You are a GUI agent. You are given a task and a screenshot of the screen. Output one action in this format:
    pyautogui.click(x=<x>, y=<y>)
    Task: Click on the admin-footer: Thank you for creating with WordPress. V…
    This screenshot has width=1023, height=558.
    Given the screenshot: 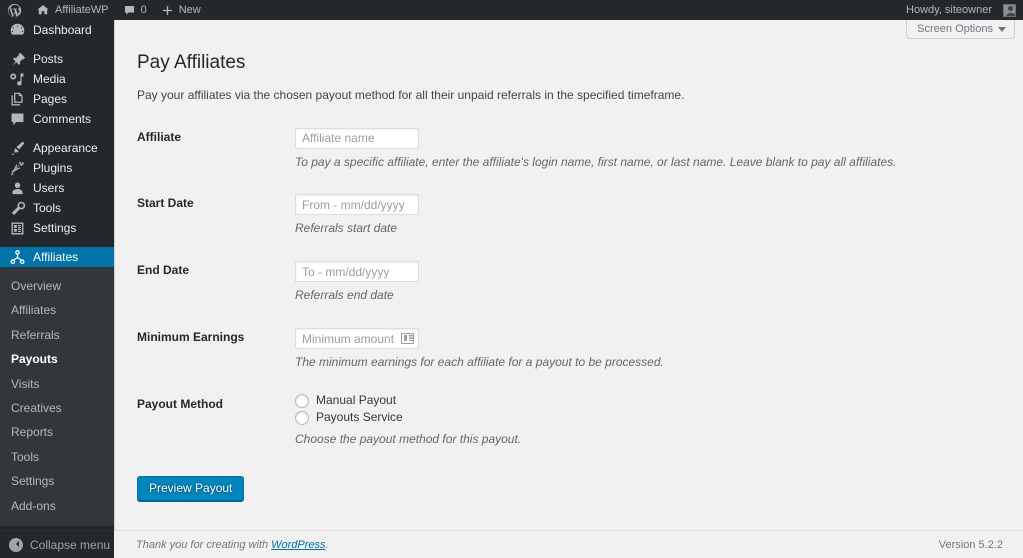 What is the action you would take?
    pyautogui.click(x=568, y=544)
    